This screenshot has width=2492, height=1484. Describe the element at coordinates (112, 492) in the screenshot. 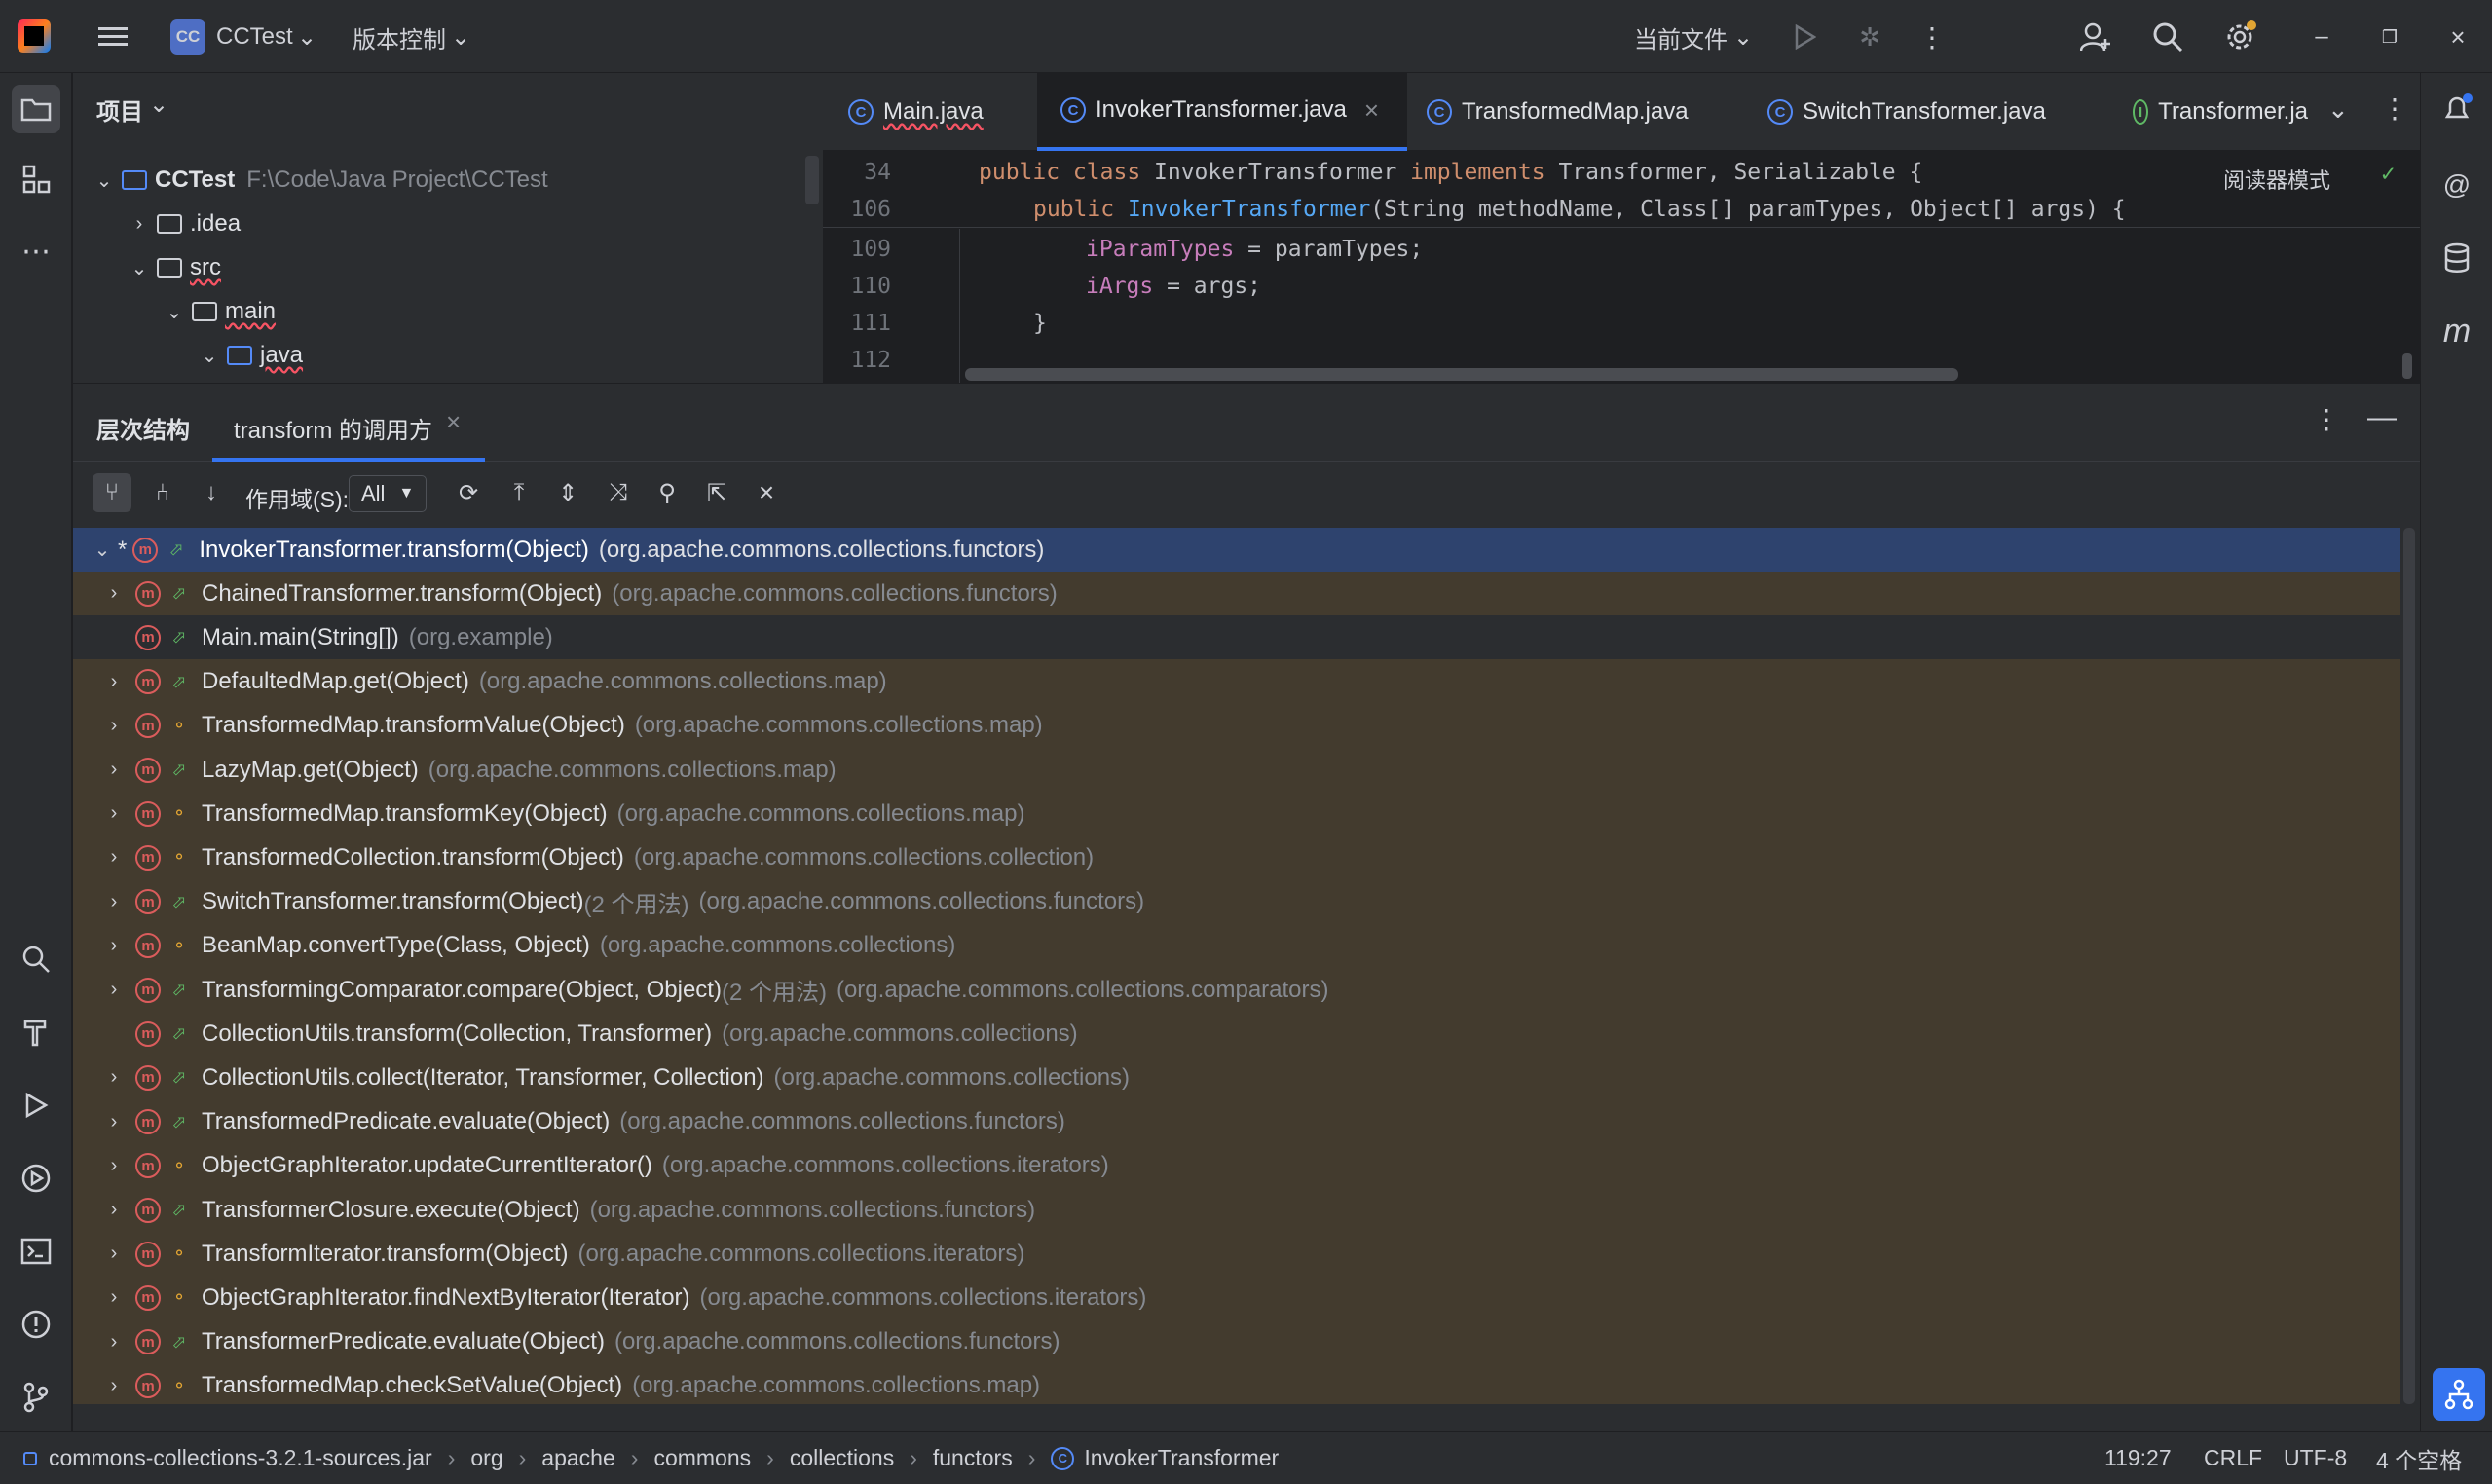

I see `caller-hierarchy-icon: ⑂` at that location.